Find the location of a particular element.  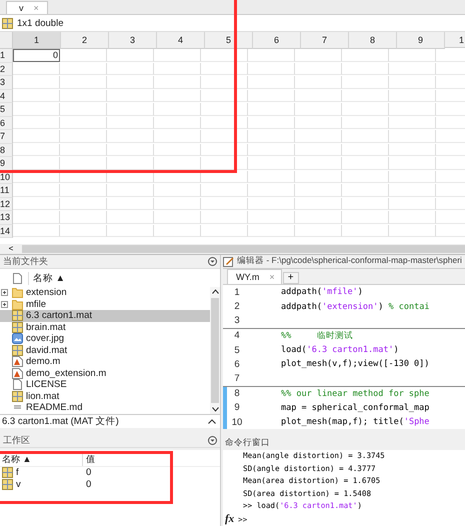

column-header: 2 is located at coordinates (85, 40).